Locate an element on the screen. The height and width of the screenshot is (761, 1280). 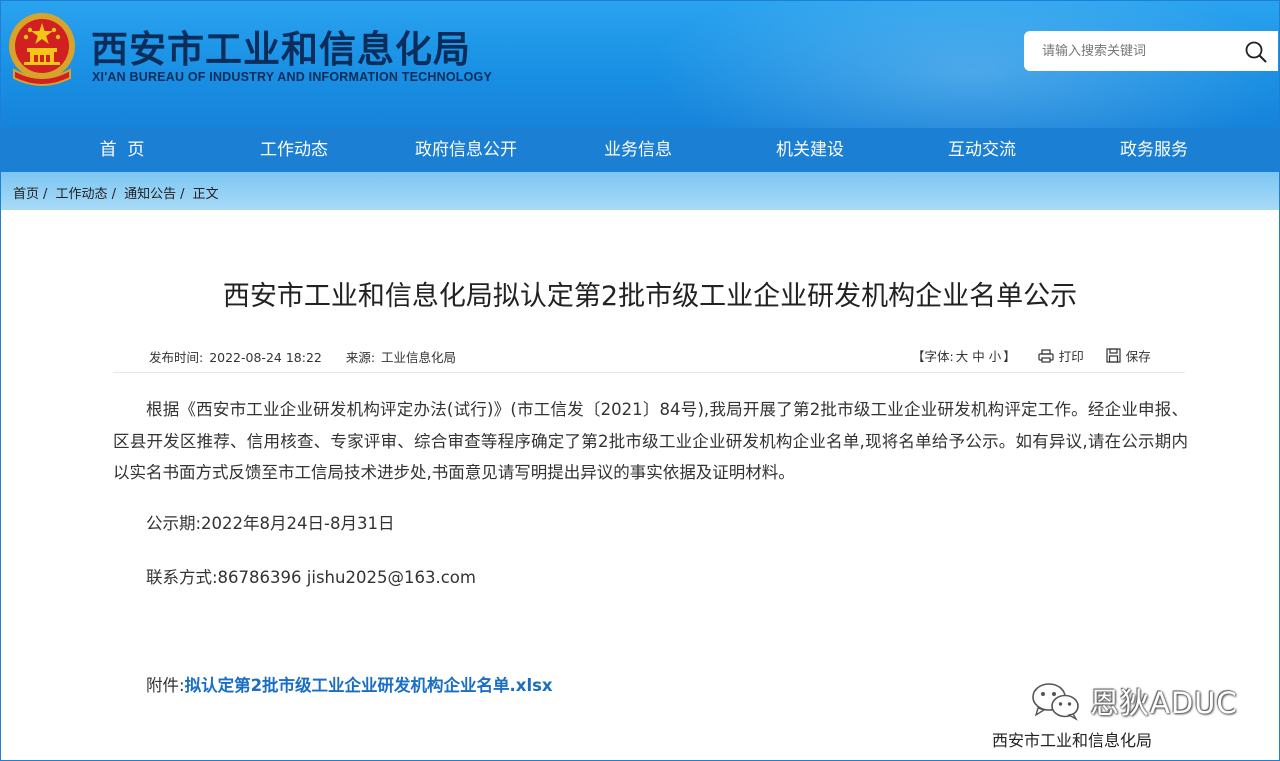
breadcrumb-home: 首页 is located at coordinates (26, 194).